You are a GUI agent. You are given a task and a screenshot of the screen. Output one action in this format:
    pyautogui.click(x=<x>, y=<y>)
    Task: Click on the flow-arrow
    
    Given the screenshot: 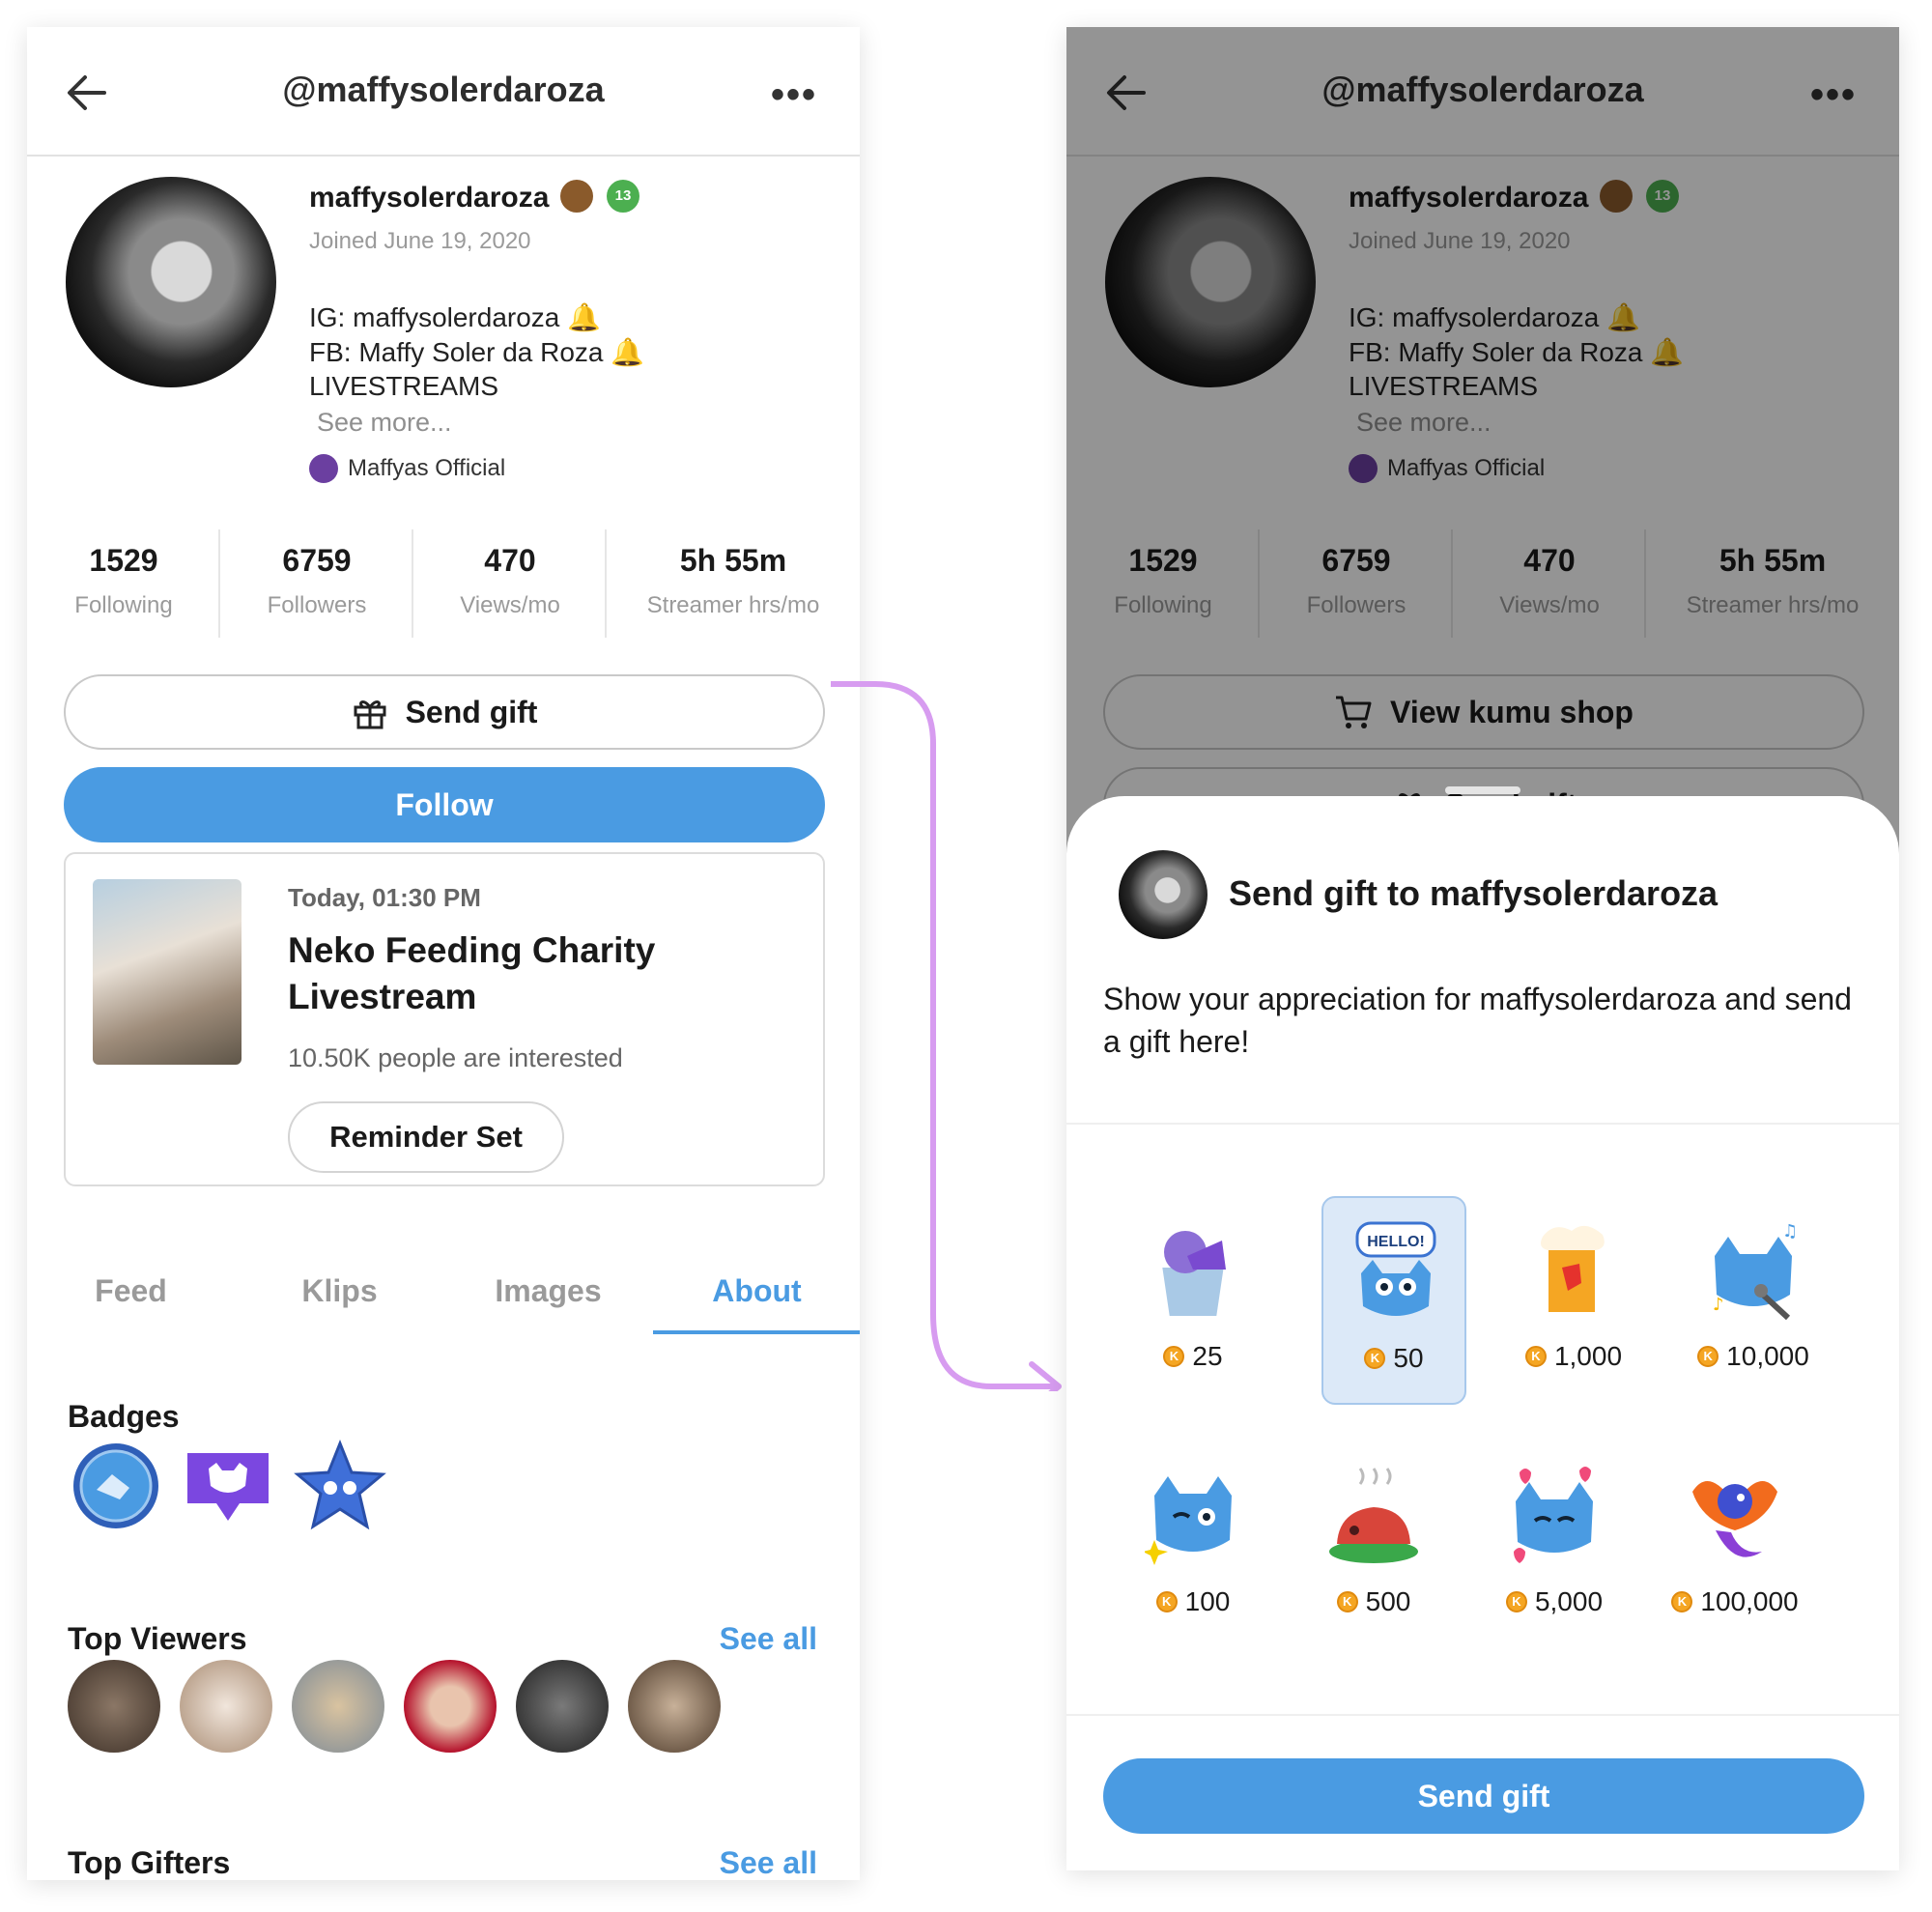 What is the action you would take?
    pyautogui.click(x=946, y=1036)
    